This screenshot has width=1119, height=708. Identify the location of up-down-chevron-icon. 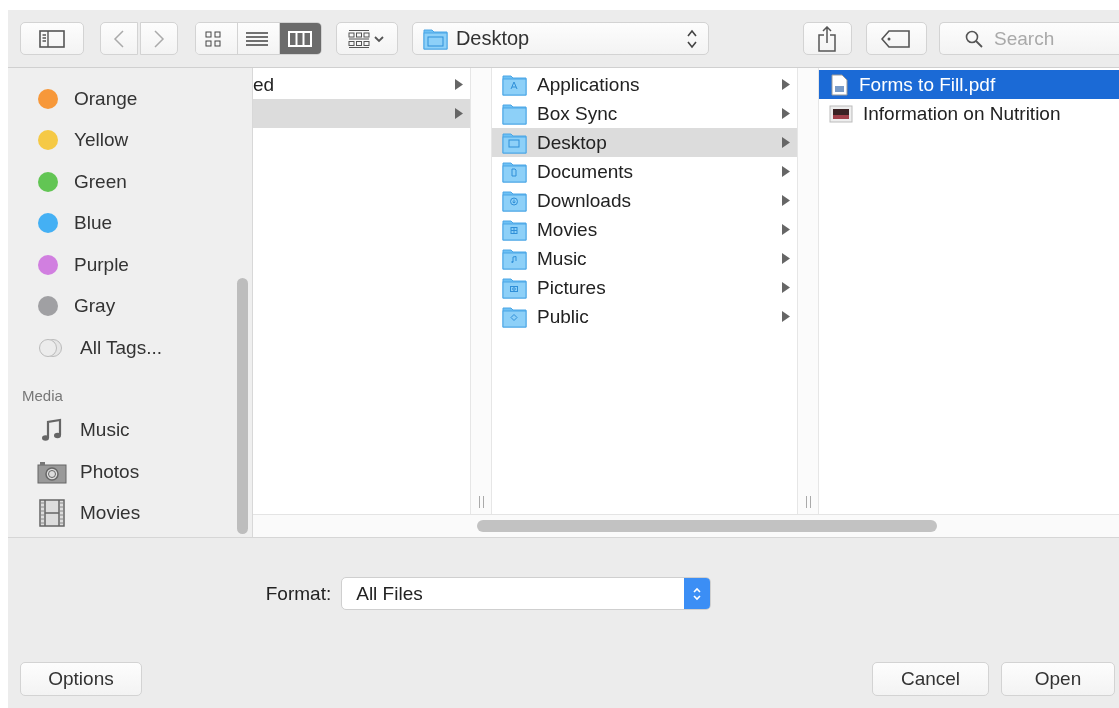
(692, 38).